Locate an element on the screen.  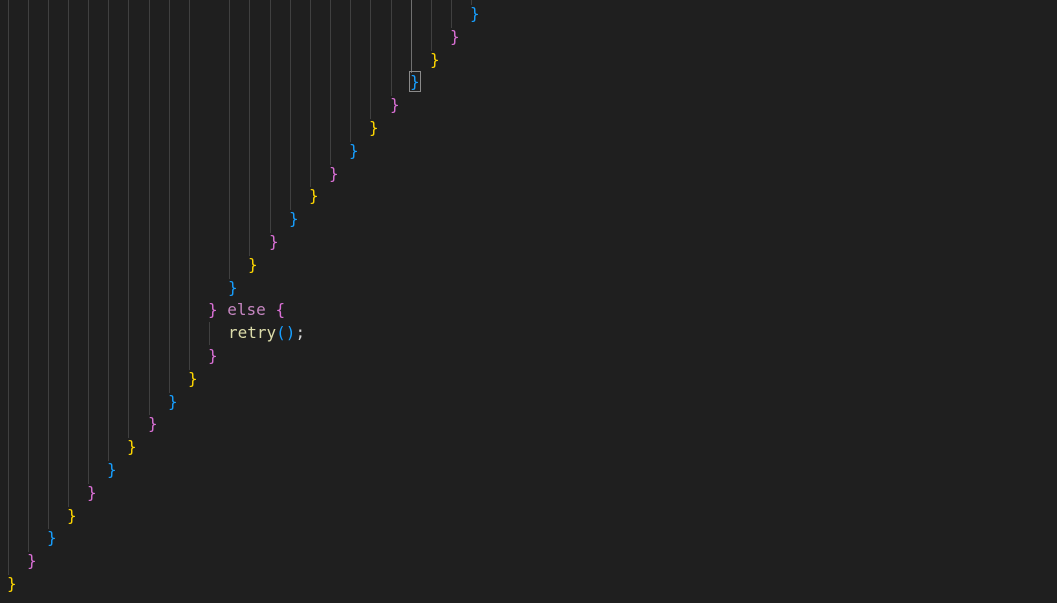
bracket-token: { is located at coordinates (280, 310).